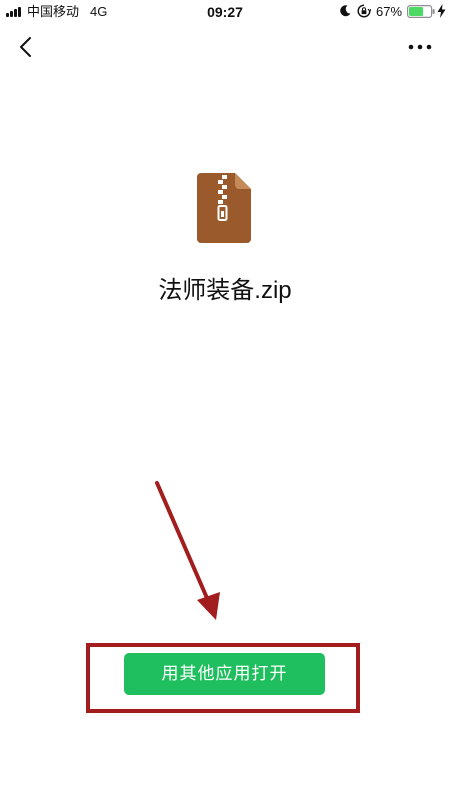 The width and height of the screenshot is (450, 800). What do you see at coordinates (225, 290) in the screenshot?
I see `file-name: 法师装备.zip` at bounding box center [225, 290].